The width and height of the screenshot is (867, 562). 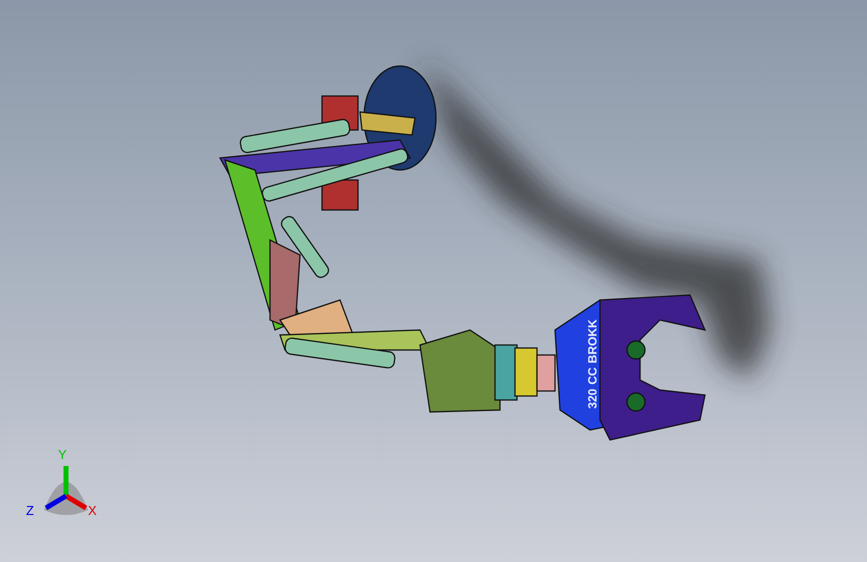 What do you see at coordinates (592, 341) in the screenshot?
I see `model-engraving: BROKK` at bounding box center [592, 341].